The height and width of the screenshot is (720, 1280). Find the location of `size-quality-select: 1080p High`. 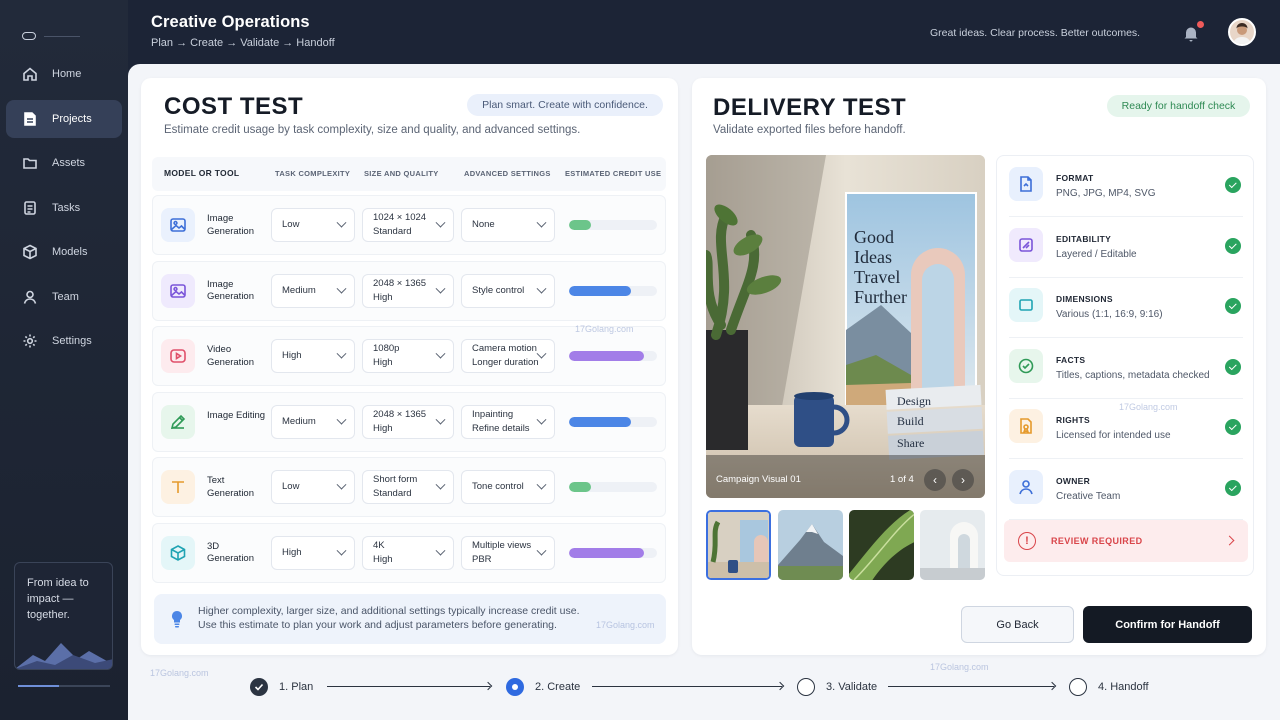

size-quality-select: 1080p High is located at coordinates (408, 356).